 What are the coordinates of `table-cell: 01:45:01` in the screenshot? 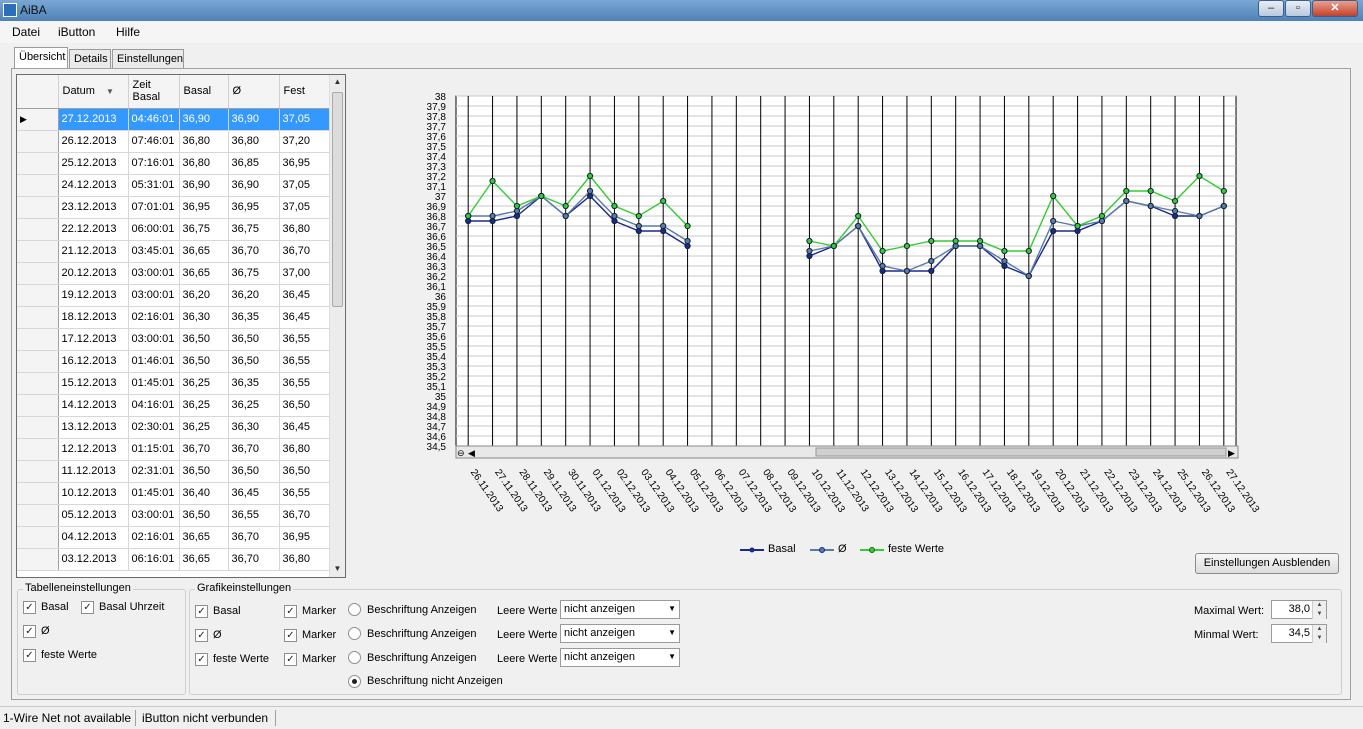 It's located at (154, 493).